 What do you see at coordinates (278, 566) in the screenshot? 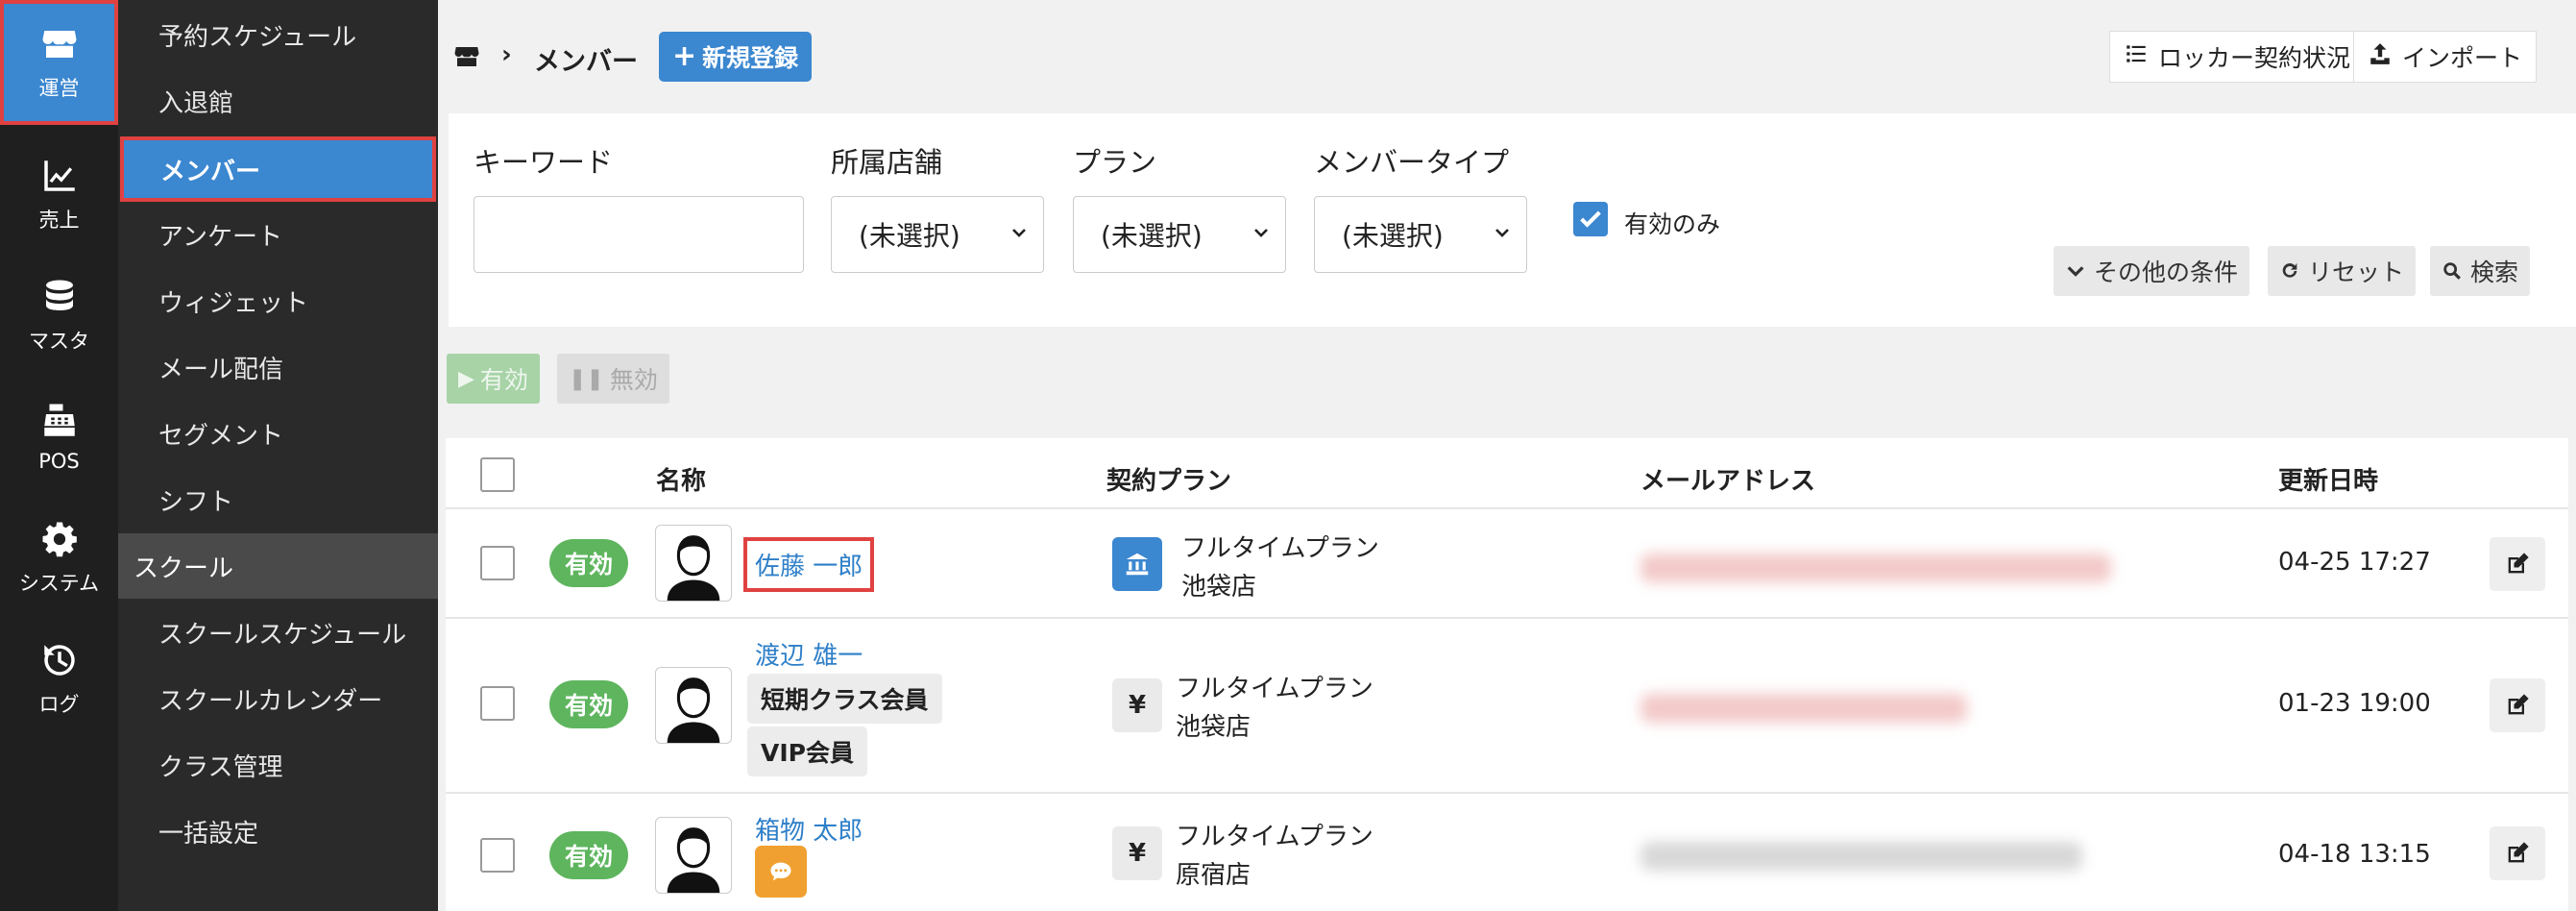
I see `nav-section-school: スクール` at bounding box center [278, 566].